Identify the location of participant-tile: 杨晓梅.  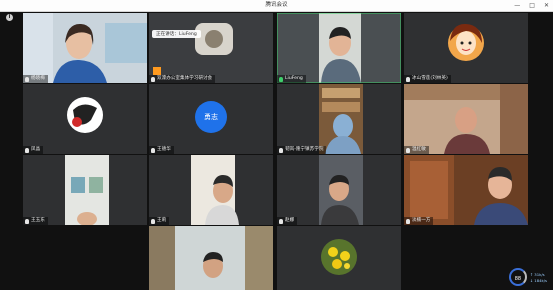
(85, 48).